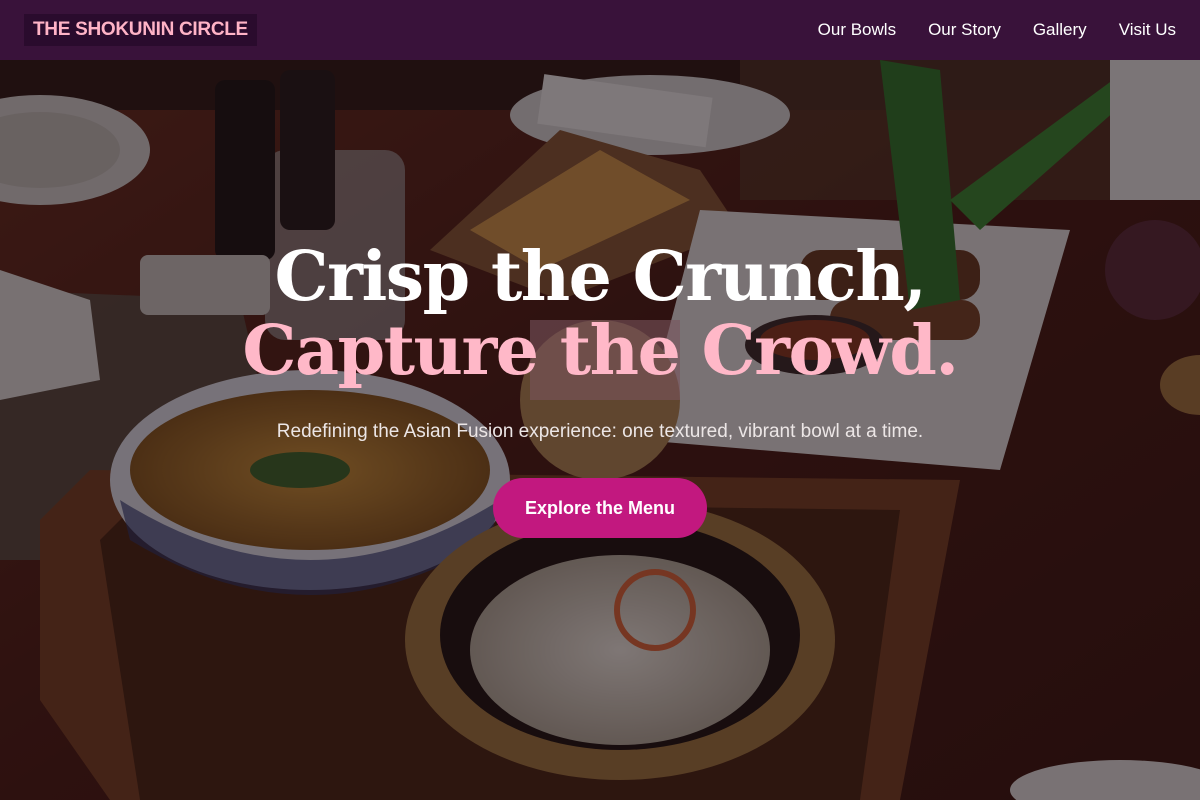  Describe the element at coordinates (857, 30) in the screenshot. I see `nav-link-our-bowls: Our Bowls` at that location.